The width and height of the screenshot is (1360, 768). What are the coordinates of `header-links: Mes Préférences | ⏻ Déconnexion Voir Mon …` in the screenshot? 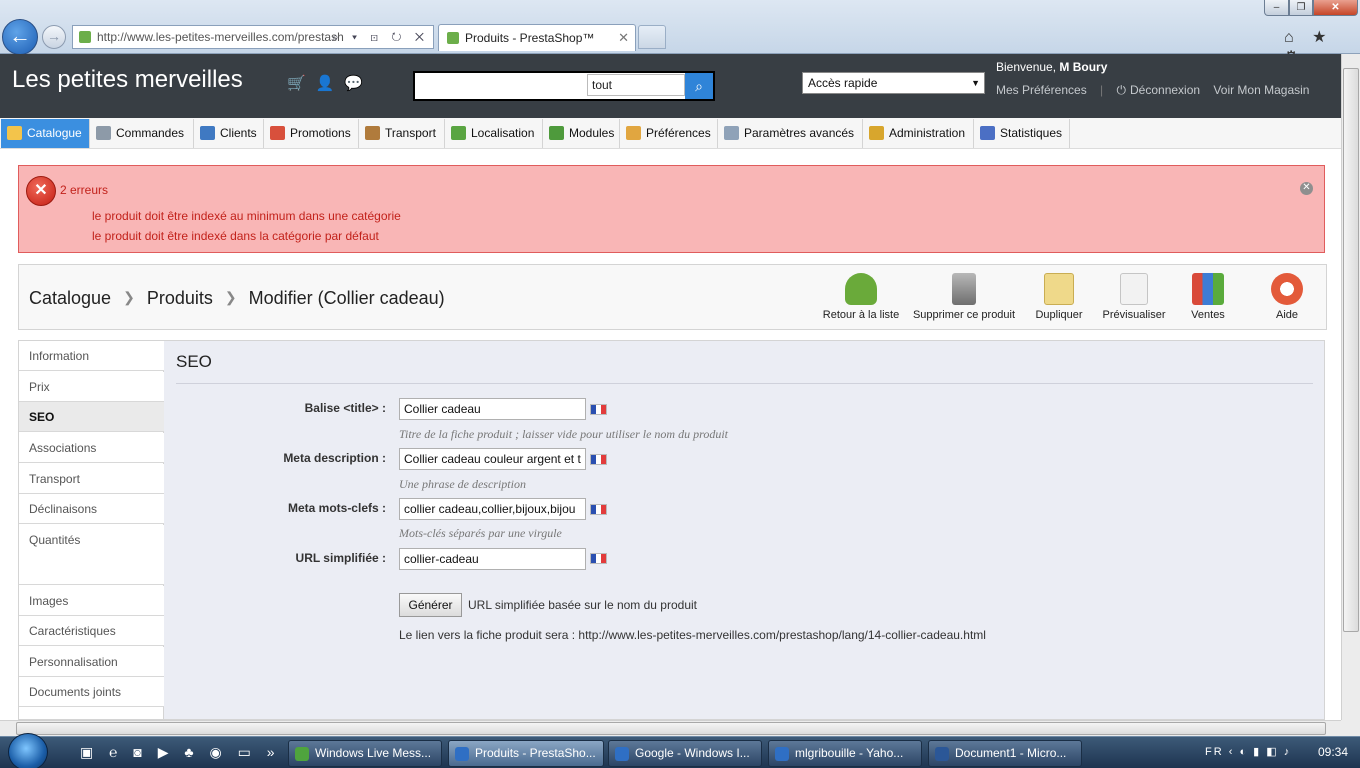 It's located at (1157, 90).